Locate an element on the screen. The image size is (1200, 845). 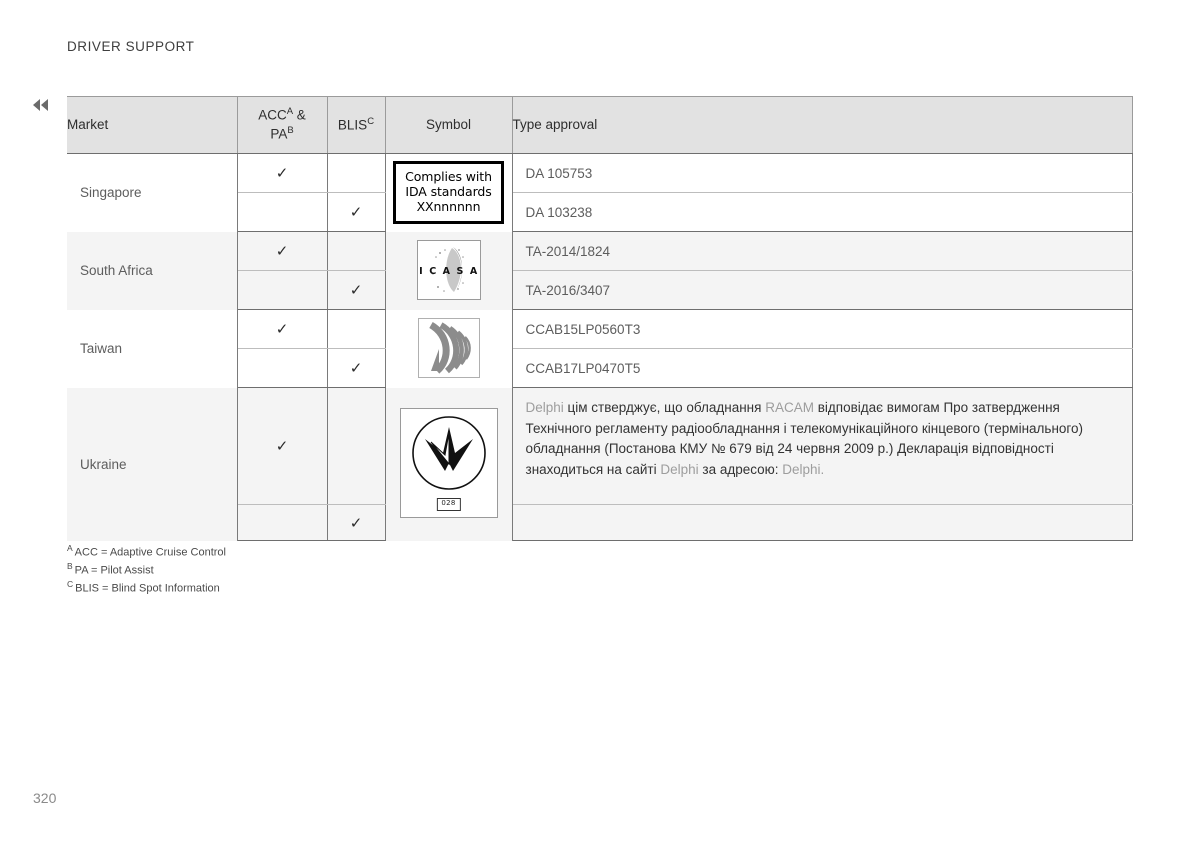
acc-label: ACC is located at coordinates (272, 115).